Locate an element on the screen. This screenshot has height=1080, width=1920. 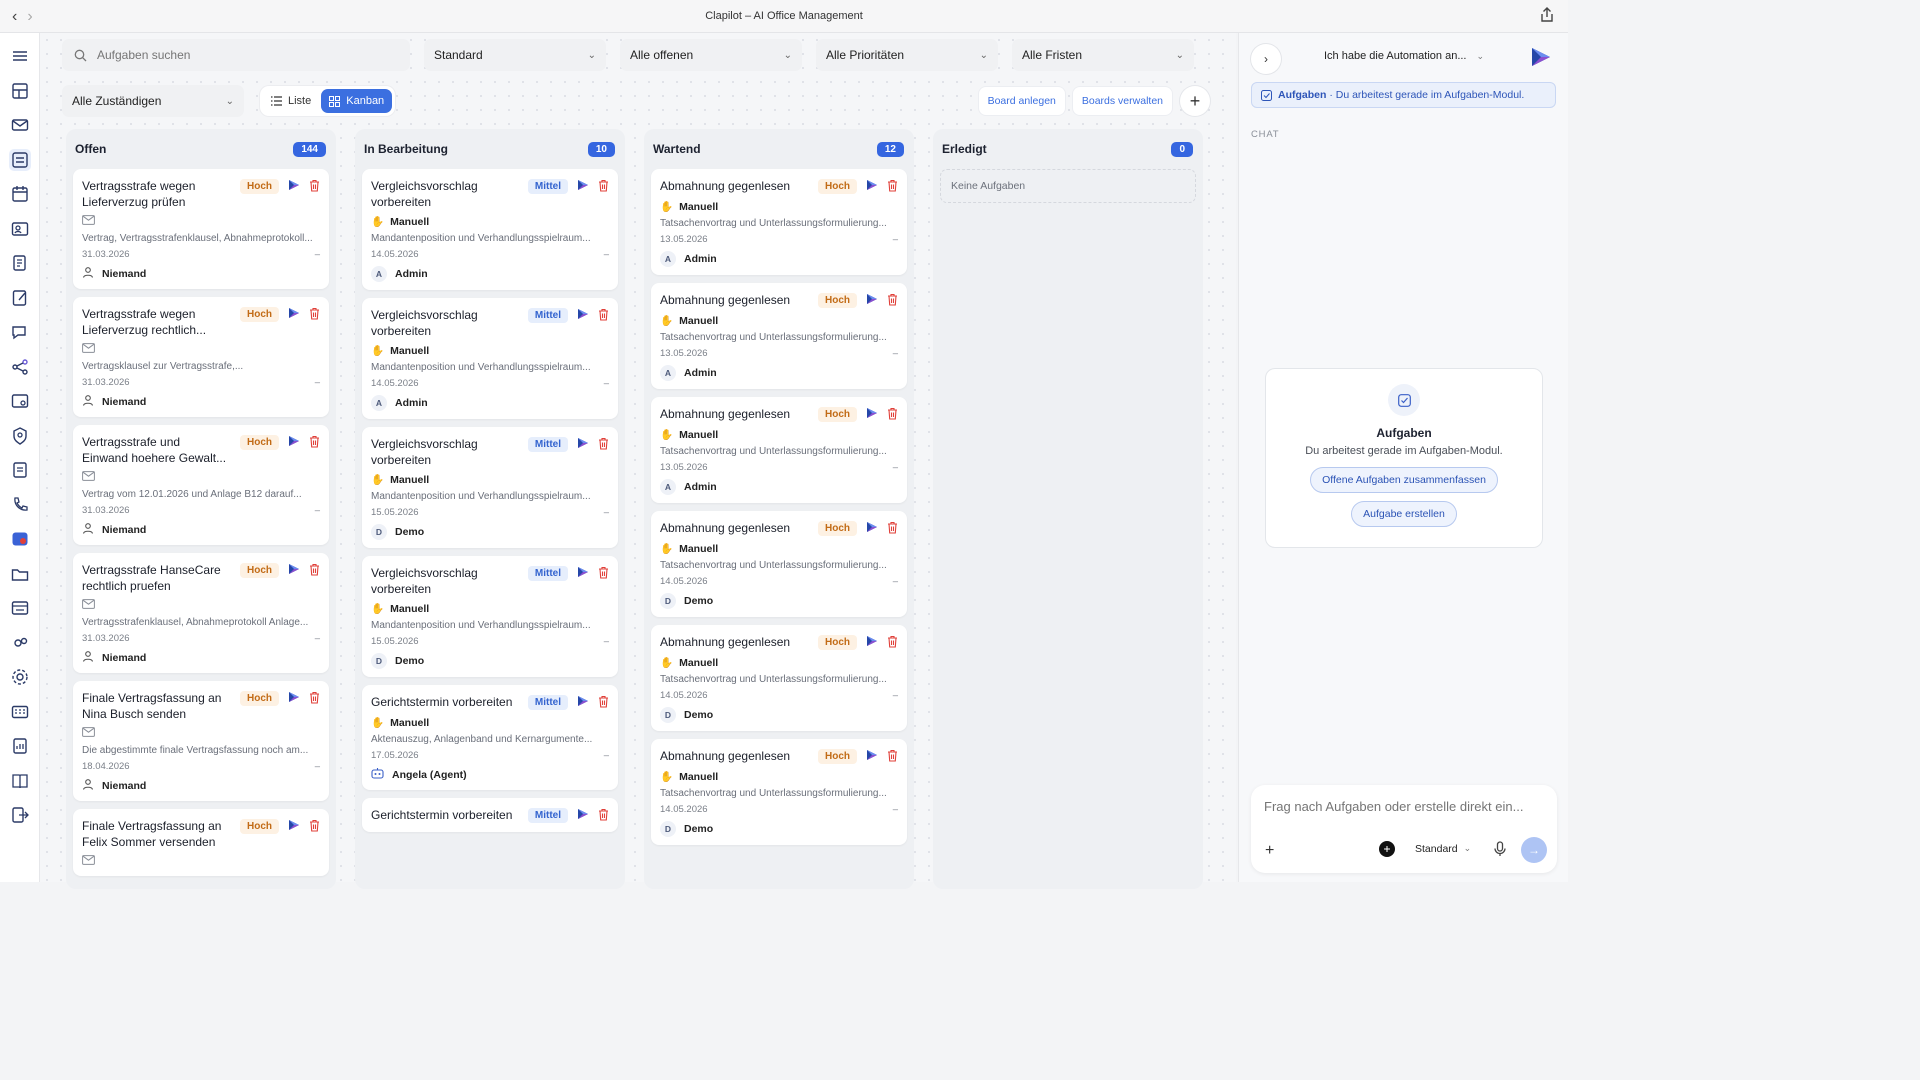
documents-icon is located at coordinates (20, 263).